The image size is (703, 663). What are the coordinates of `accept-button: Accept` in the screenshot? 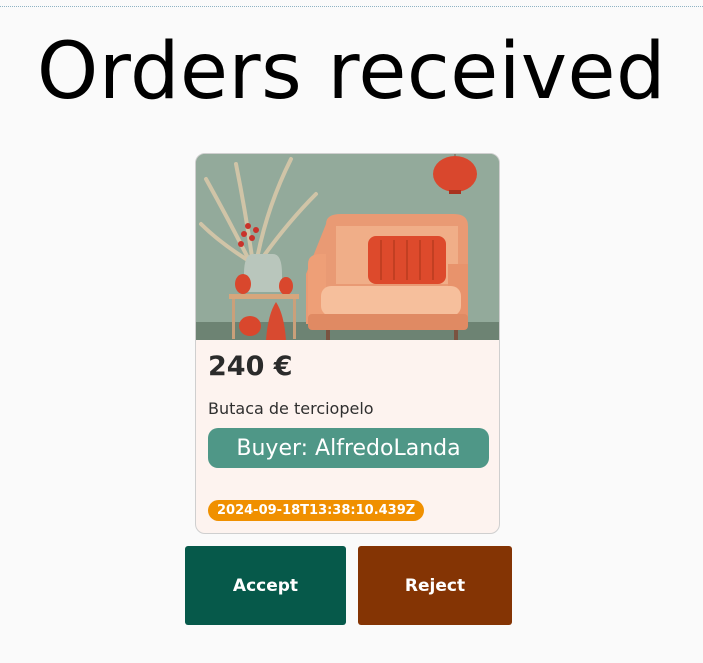 It's located at (265, 585).